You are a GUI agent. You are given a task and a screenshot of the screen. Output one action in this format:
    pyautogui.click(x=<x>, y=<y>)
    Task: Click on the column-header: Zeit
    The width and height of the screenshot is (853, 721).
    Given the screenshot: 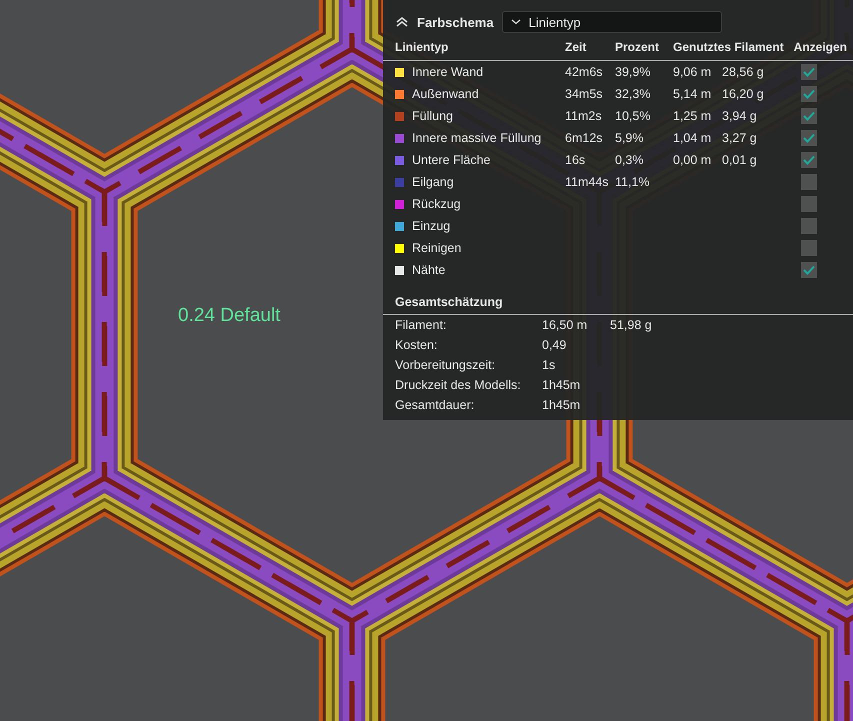 What is the action you would take?
    pyautogui.click(x=576, y=47)
    